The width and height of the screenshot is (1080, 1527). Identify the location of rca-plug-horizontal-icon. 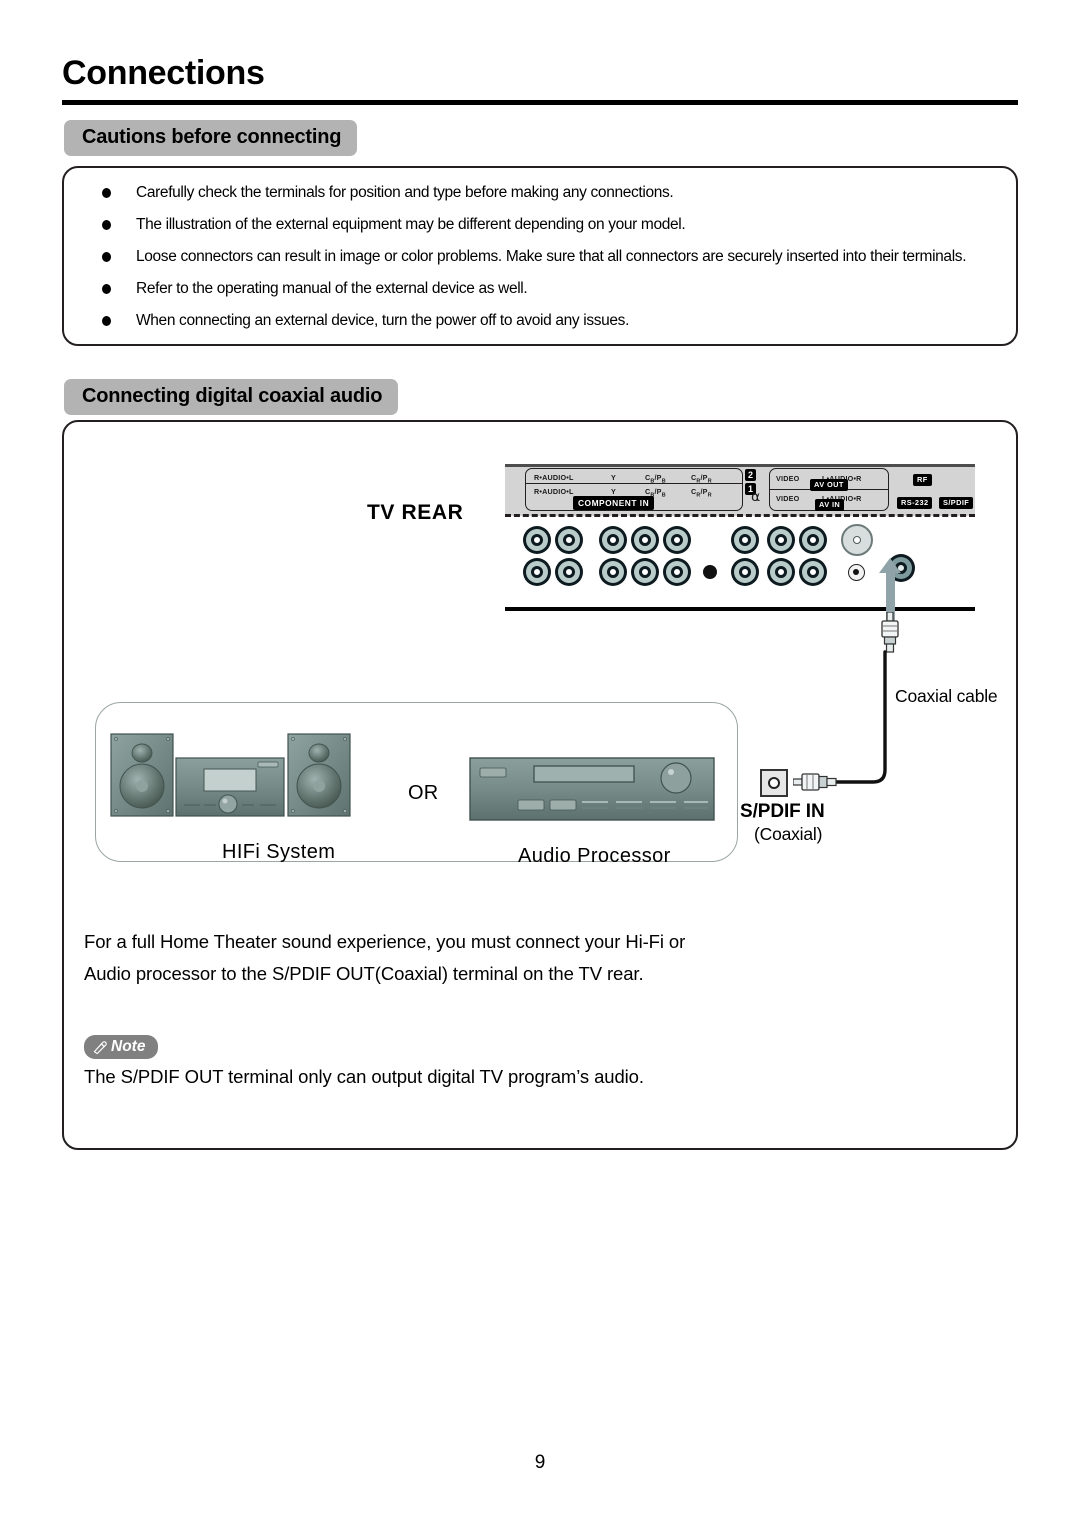
(815, 782).